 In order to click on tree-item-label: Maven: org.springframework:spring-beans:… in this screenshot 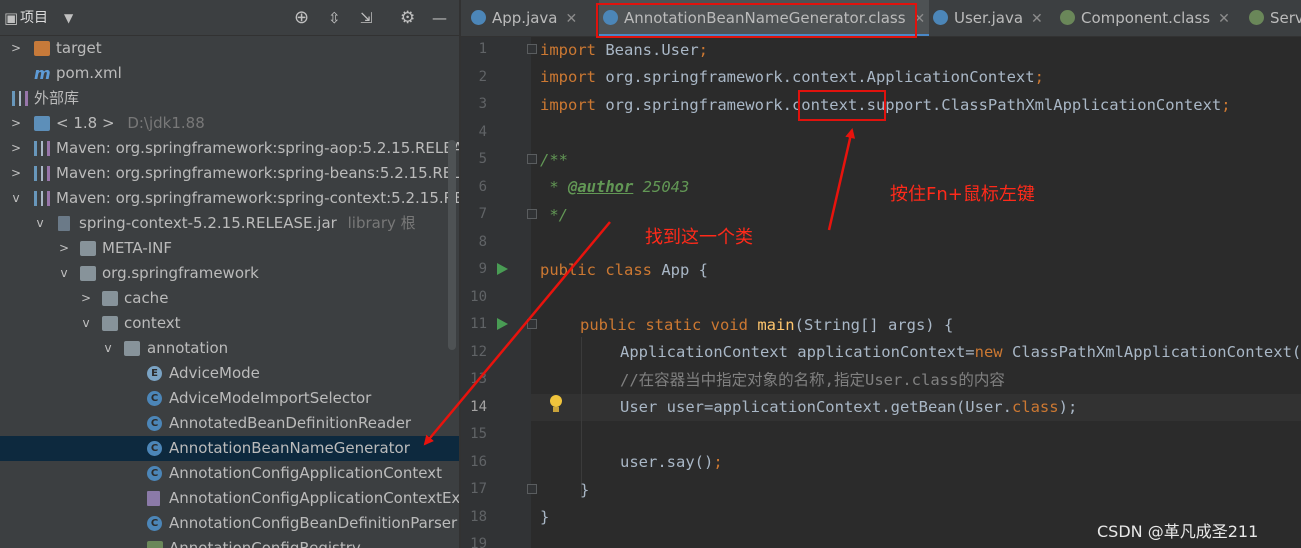, I will do `click(257, 173)`.